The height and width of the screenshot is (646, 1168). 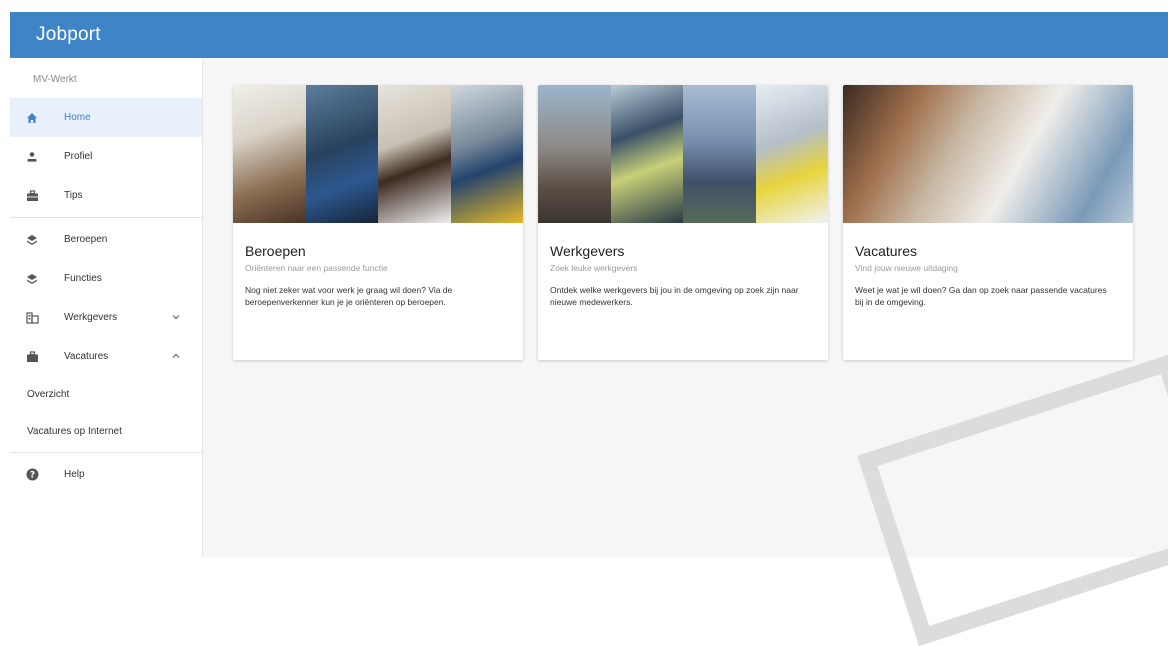 I want to click on sidebar-item-label: Tips, so click(x=73, y=195).